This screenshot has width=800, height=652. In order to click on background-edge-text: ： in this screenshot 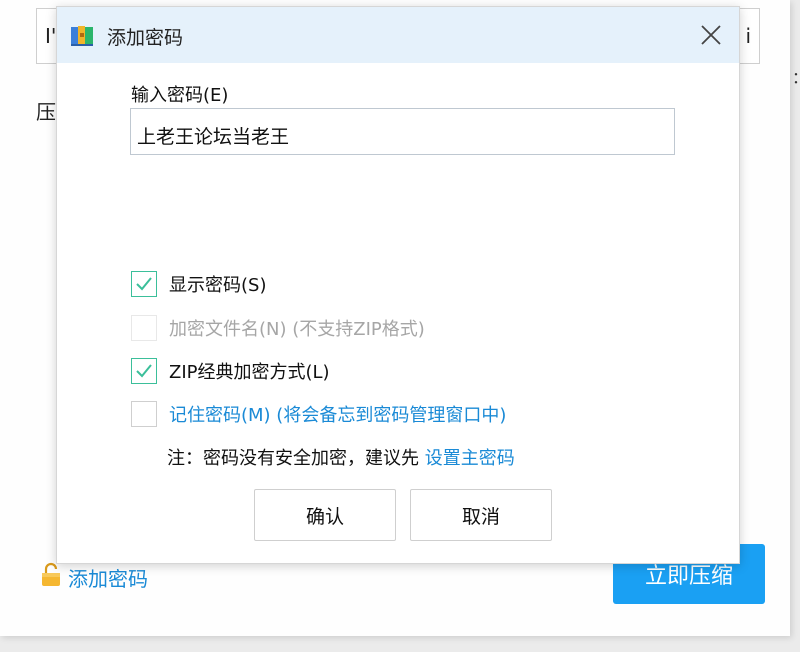, I will do `click(796, 76)`.